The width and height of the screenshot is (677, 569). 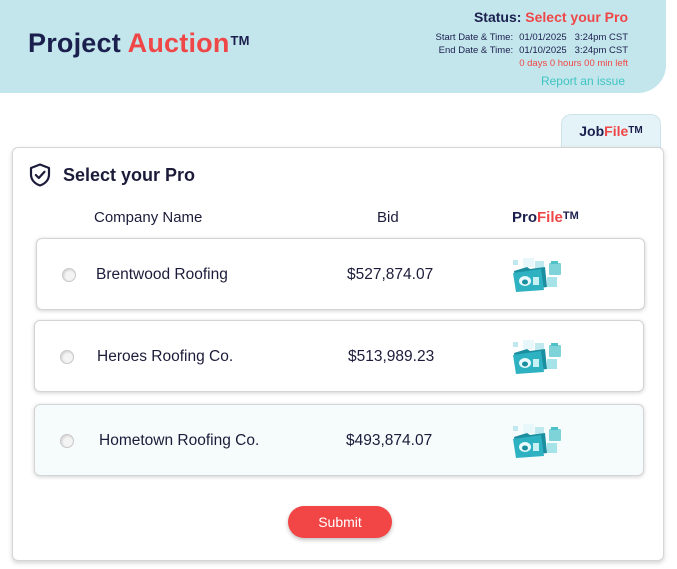 What do you see at coordinates (601, 37) in the screenshot?
I see `start-time-value: 3:24pm CST` at bounding box center [601, 37].